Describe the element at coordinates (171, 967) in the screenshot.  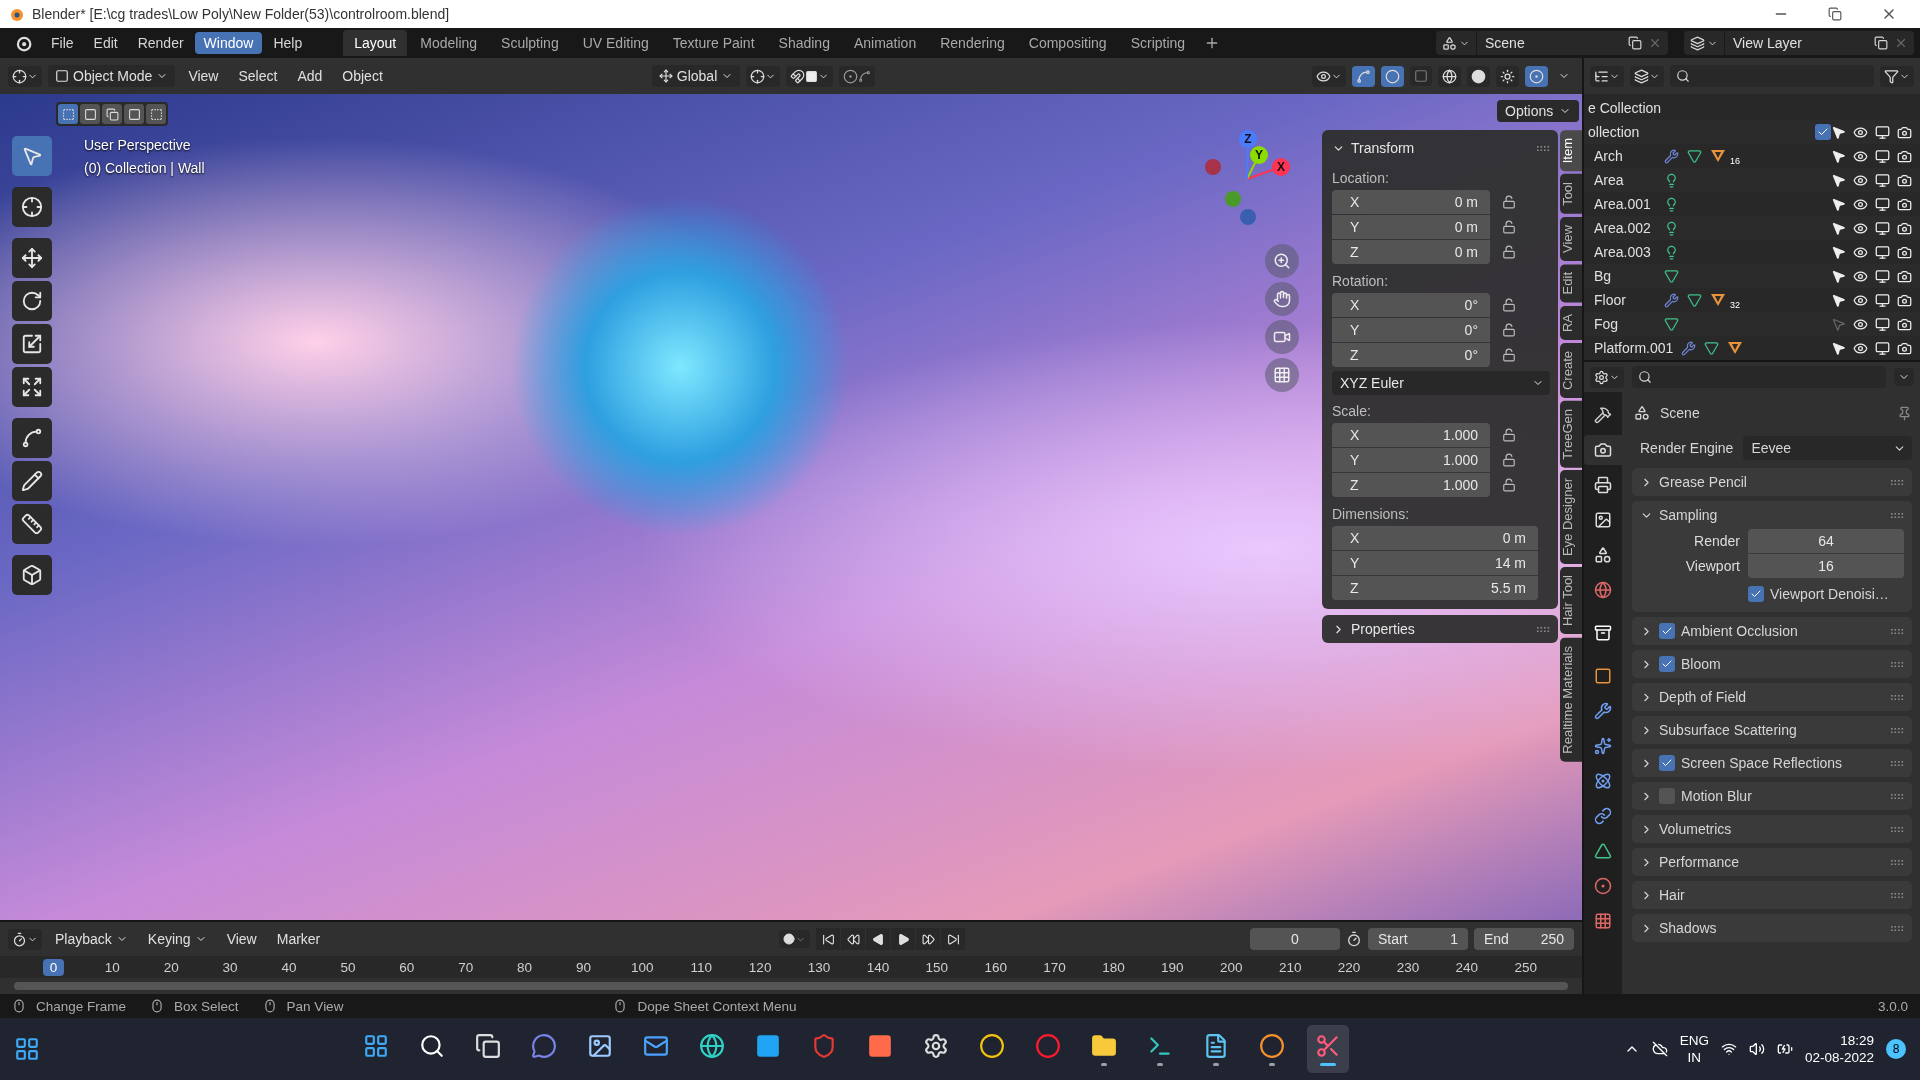
I see `frame-number: 20` at that location.